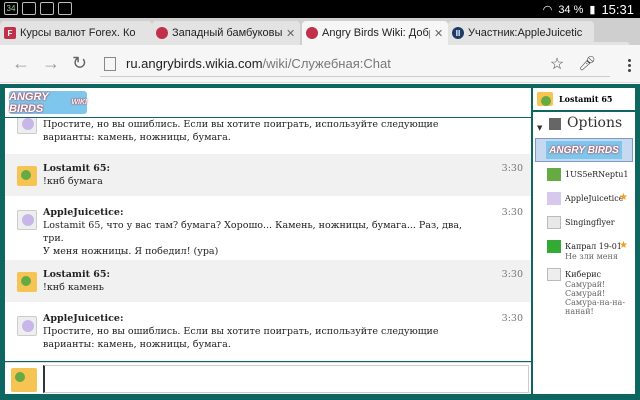 Image resolution: width=640 pixels, height=400 pixels. Describe the element at coordinates (555, 124) in the screenshot. I see `options-icon` at that location.